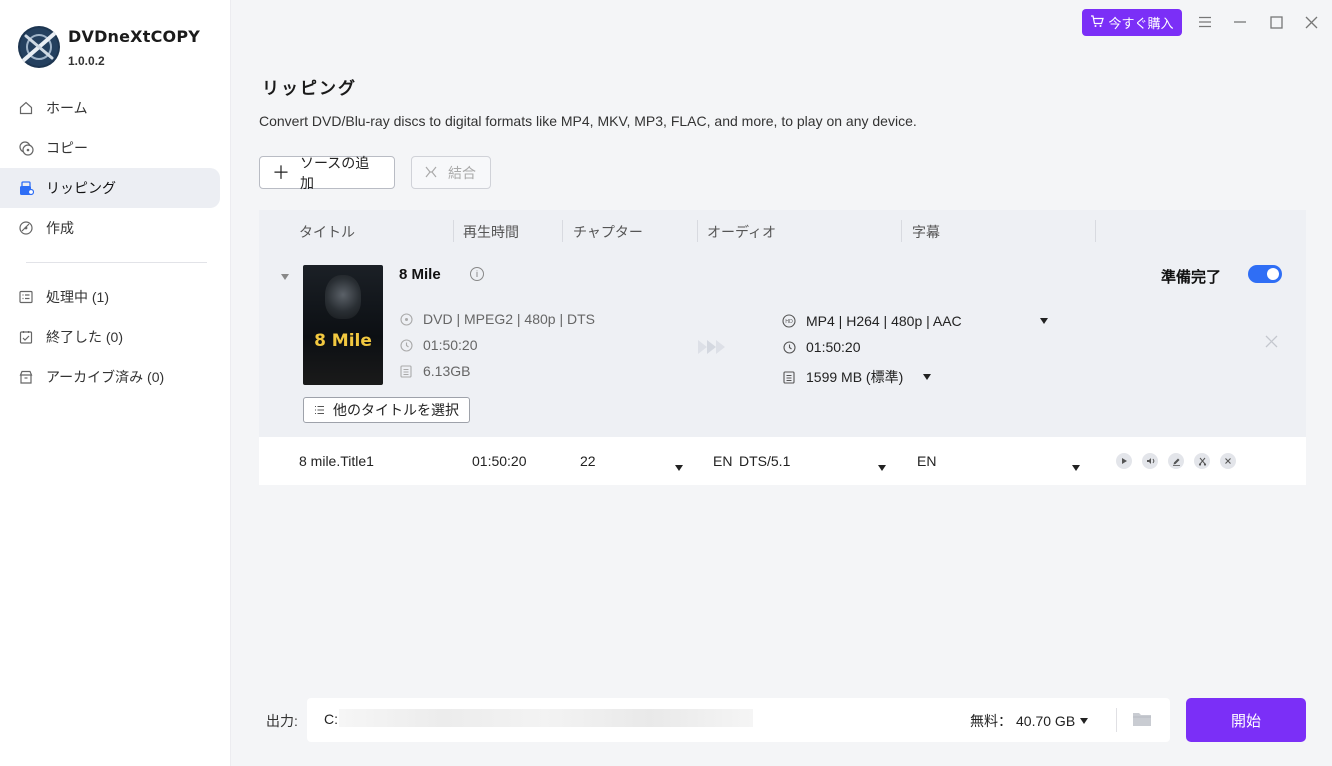  Describe the element at coordinates (450, 345) in the screenshot. I see `source-duration: 01:50:20` at that location.